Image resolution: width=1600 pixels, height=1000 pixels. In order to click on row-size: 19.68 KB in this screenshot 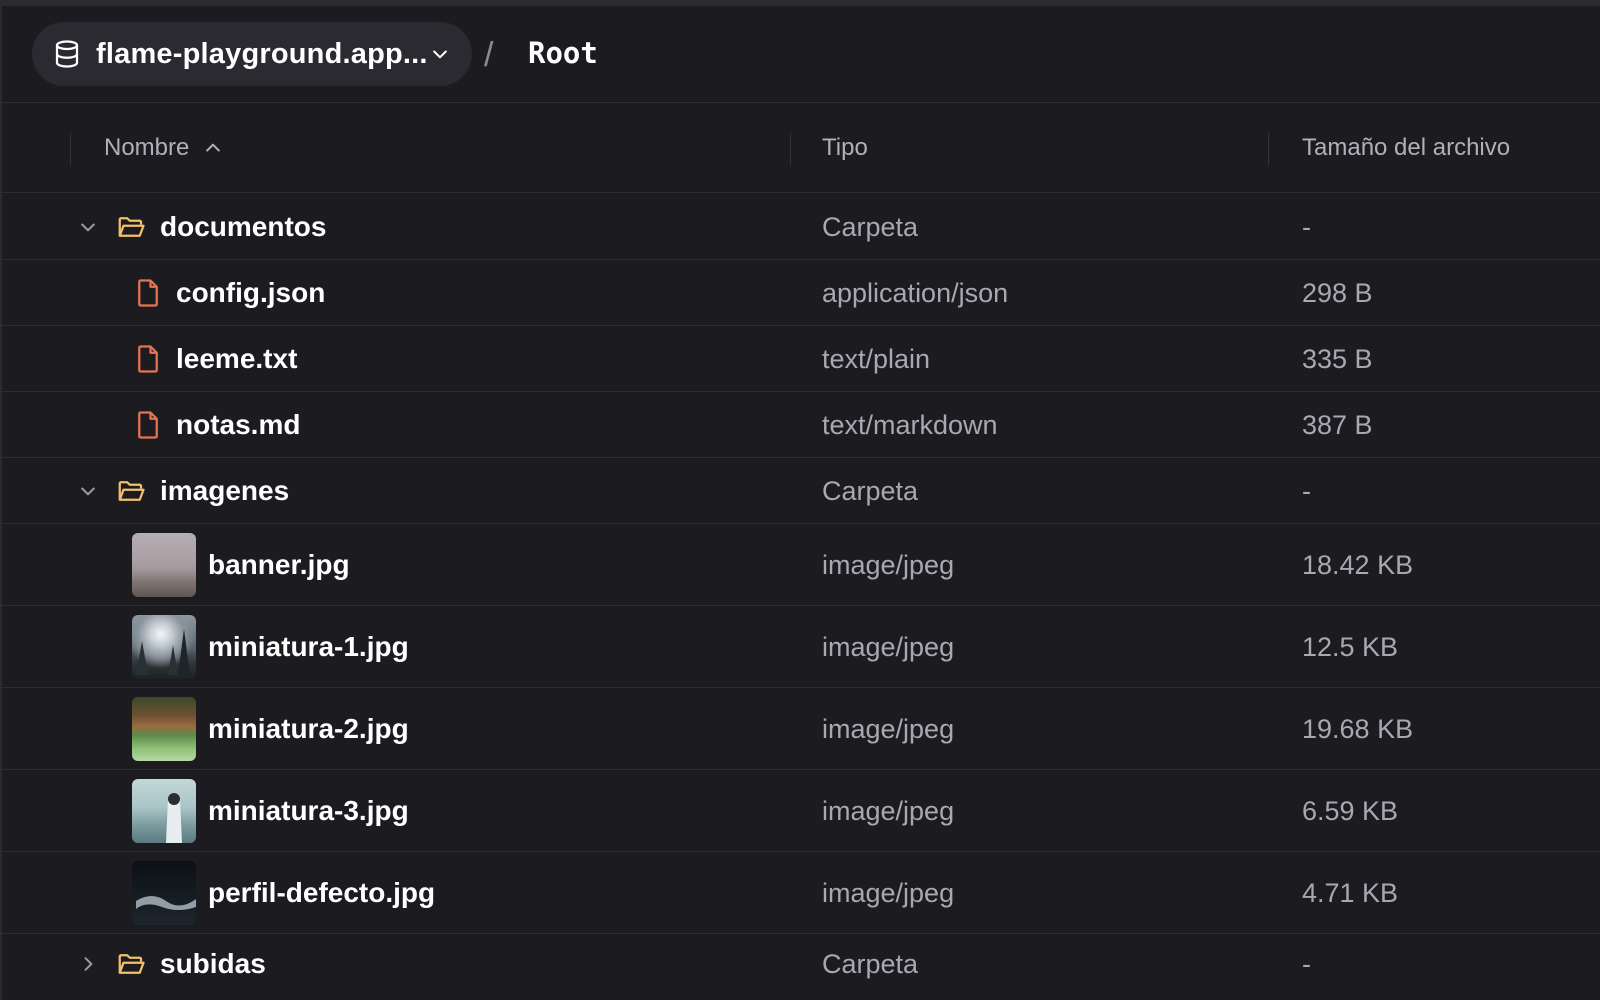, I will do `click(1358, 729)`.